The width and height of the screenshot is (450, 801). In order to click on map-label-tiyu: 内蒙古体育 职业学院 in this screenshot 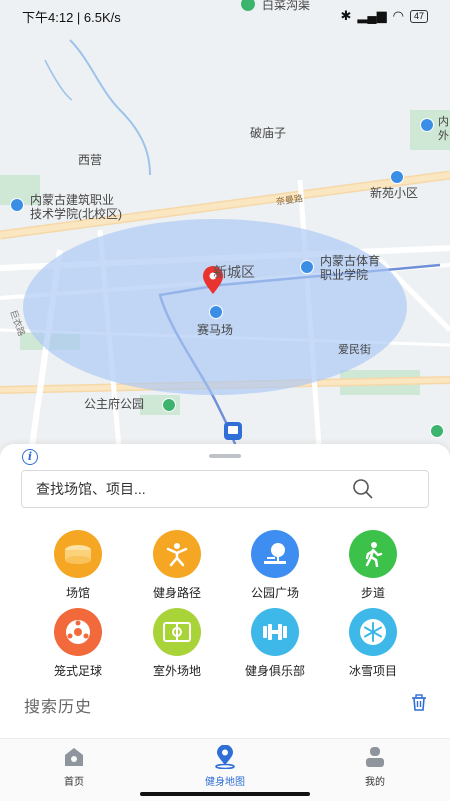, I will do `click(350, 268)`.